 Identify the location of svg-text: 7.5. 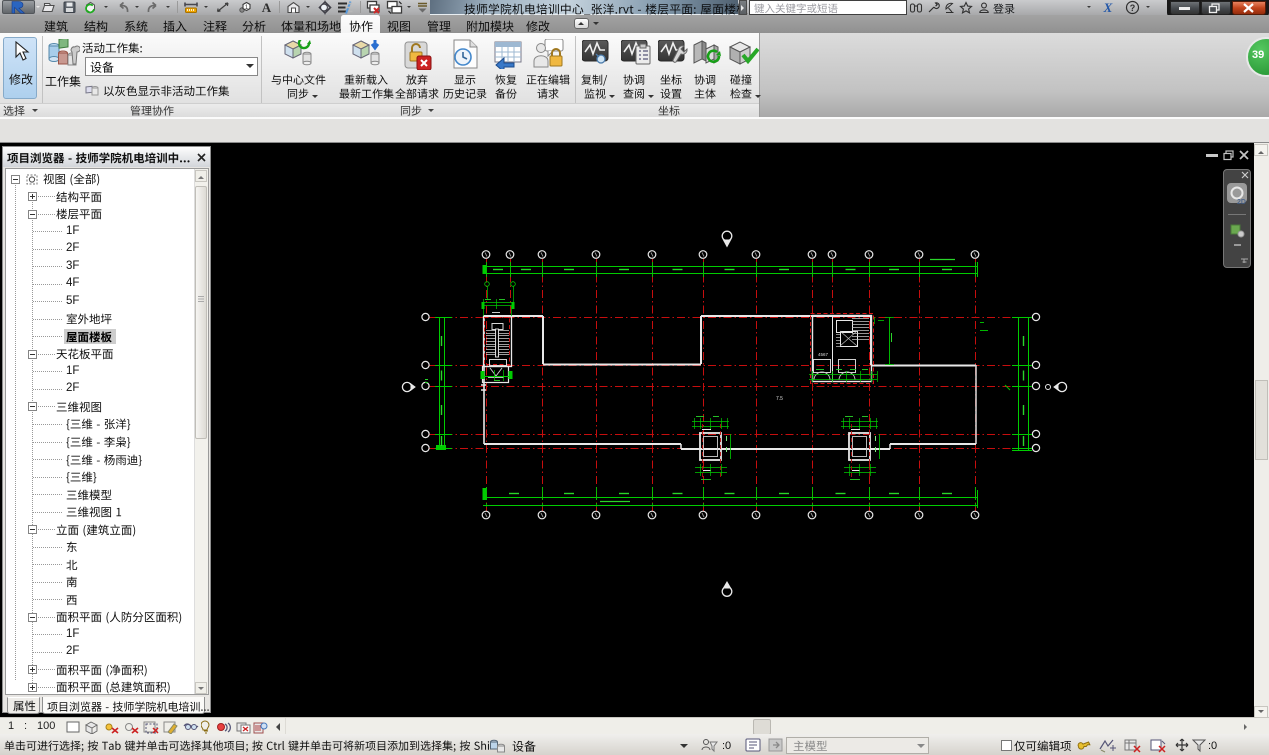
(779, 399).